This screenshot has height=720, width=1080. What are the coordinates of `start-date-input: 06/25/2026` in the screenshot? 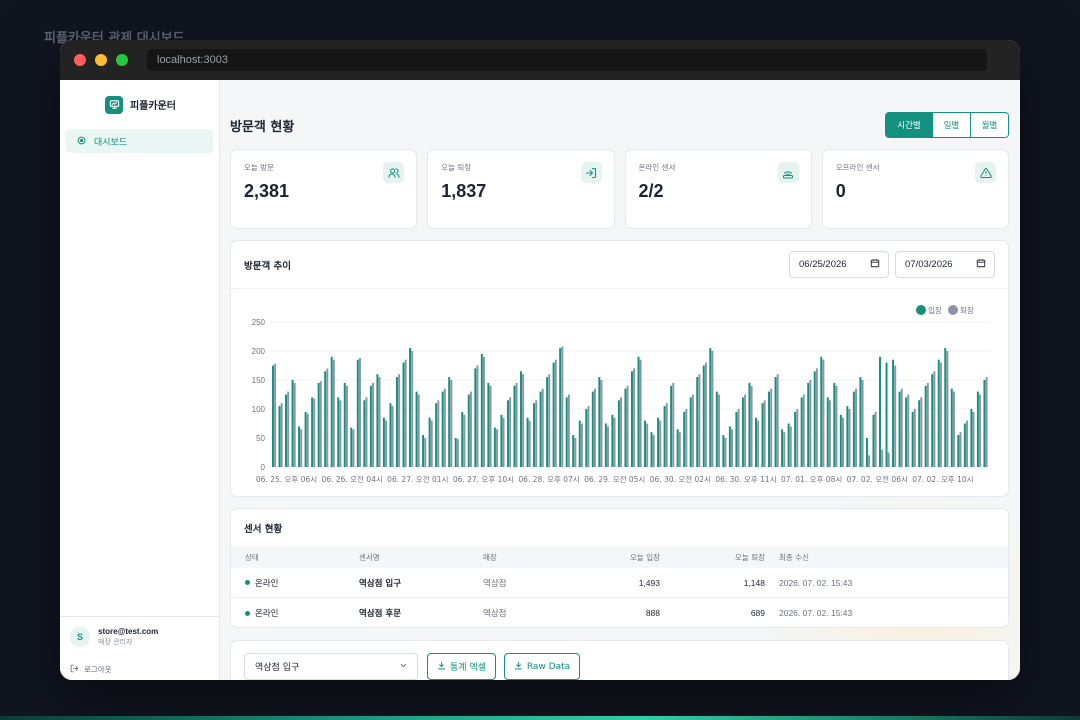 It's located at (839, 264).